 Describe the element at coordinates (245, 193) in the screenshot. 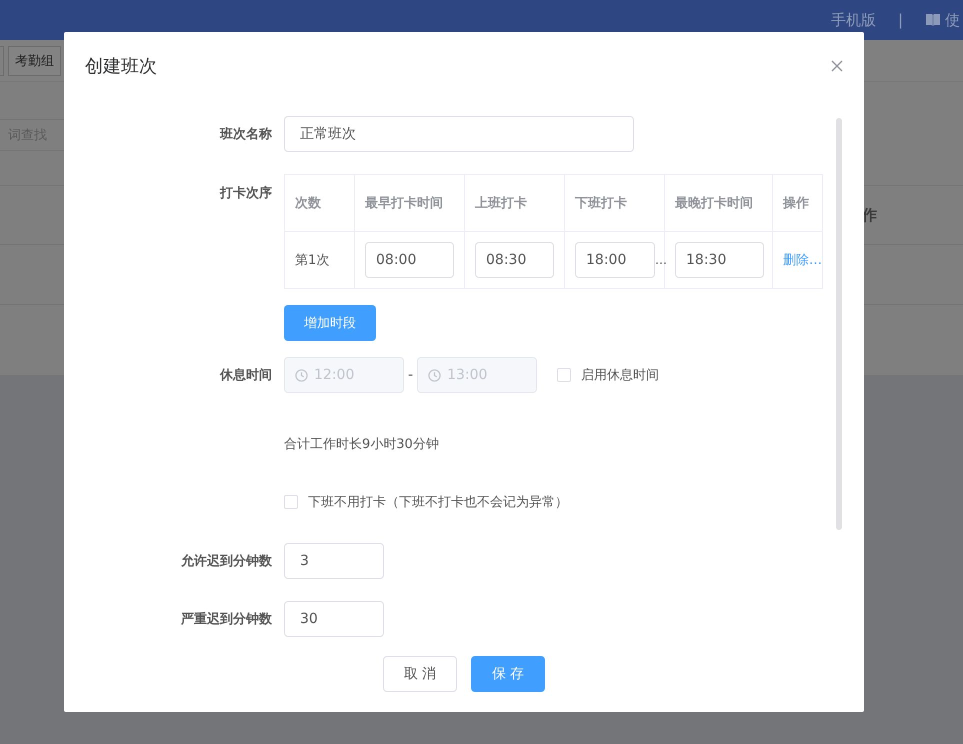

I see `field-label: 打卡次序` at that location.